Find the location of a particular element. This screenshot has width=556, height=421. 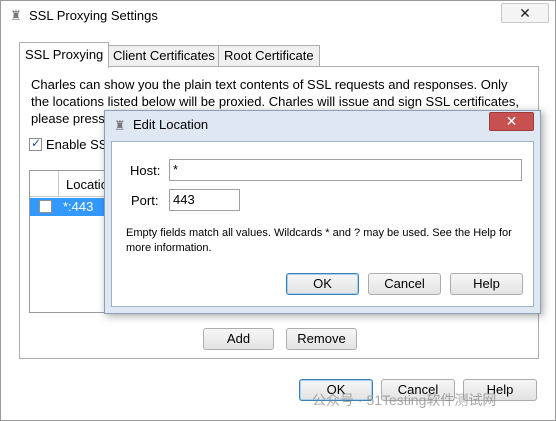

port-label: Port: is located at coordinates (145, 200).